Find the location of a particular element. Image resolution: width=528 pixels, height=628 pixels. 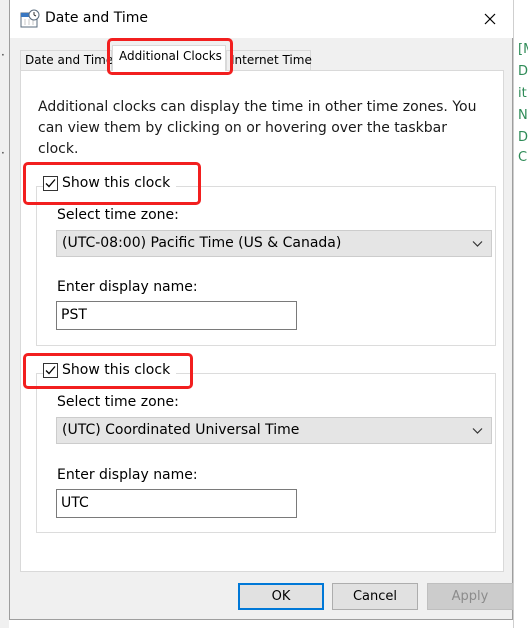

title-bar: Date and Time is located at coordinates (261, 19).